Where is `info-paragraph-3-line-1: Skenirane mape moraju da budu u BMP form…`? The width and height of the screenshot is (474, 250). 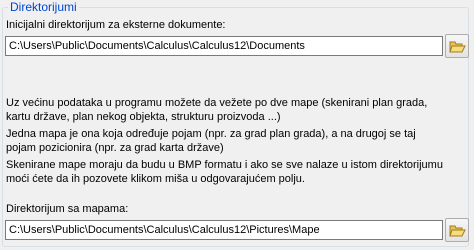 info-paragraph-3-line-1: Skenirane mape moraju da budu u BMP form… is located at coordinates (224, 165).